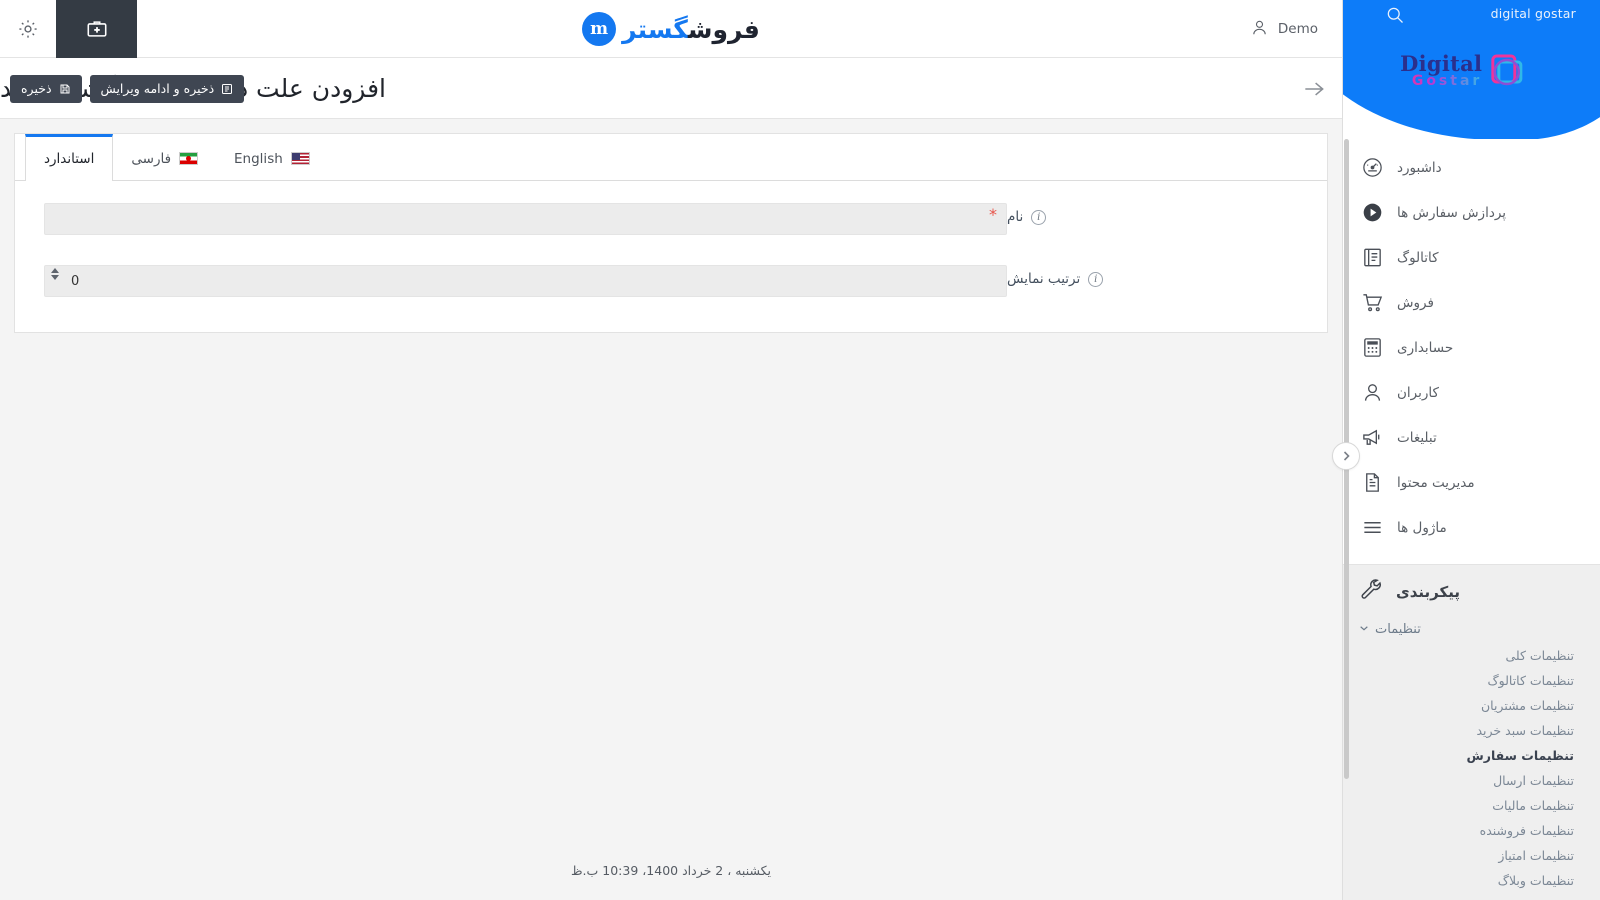 The width and height of the screenshot is (1600, 900). I want to click on top-bar: فروشگستر m Demo, so click(671, 29).